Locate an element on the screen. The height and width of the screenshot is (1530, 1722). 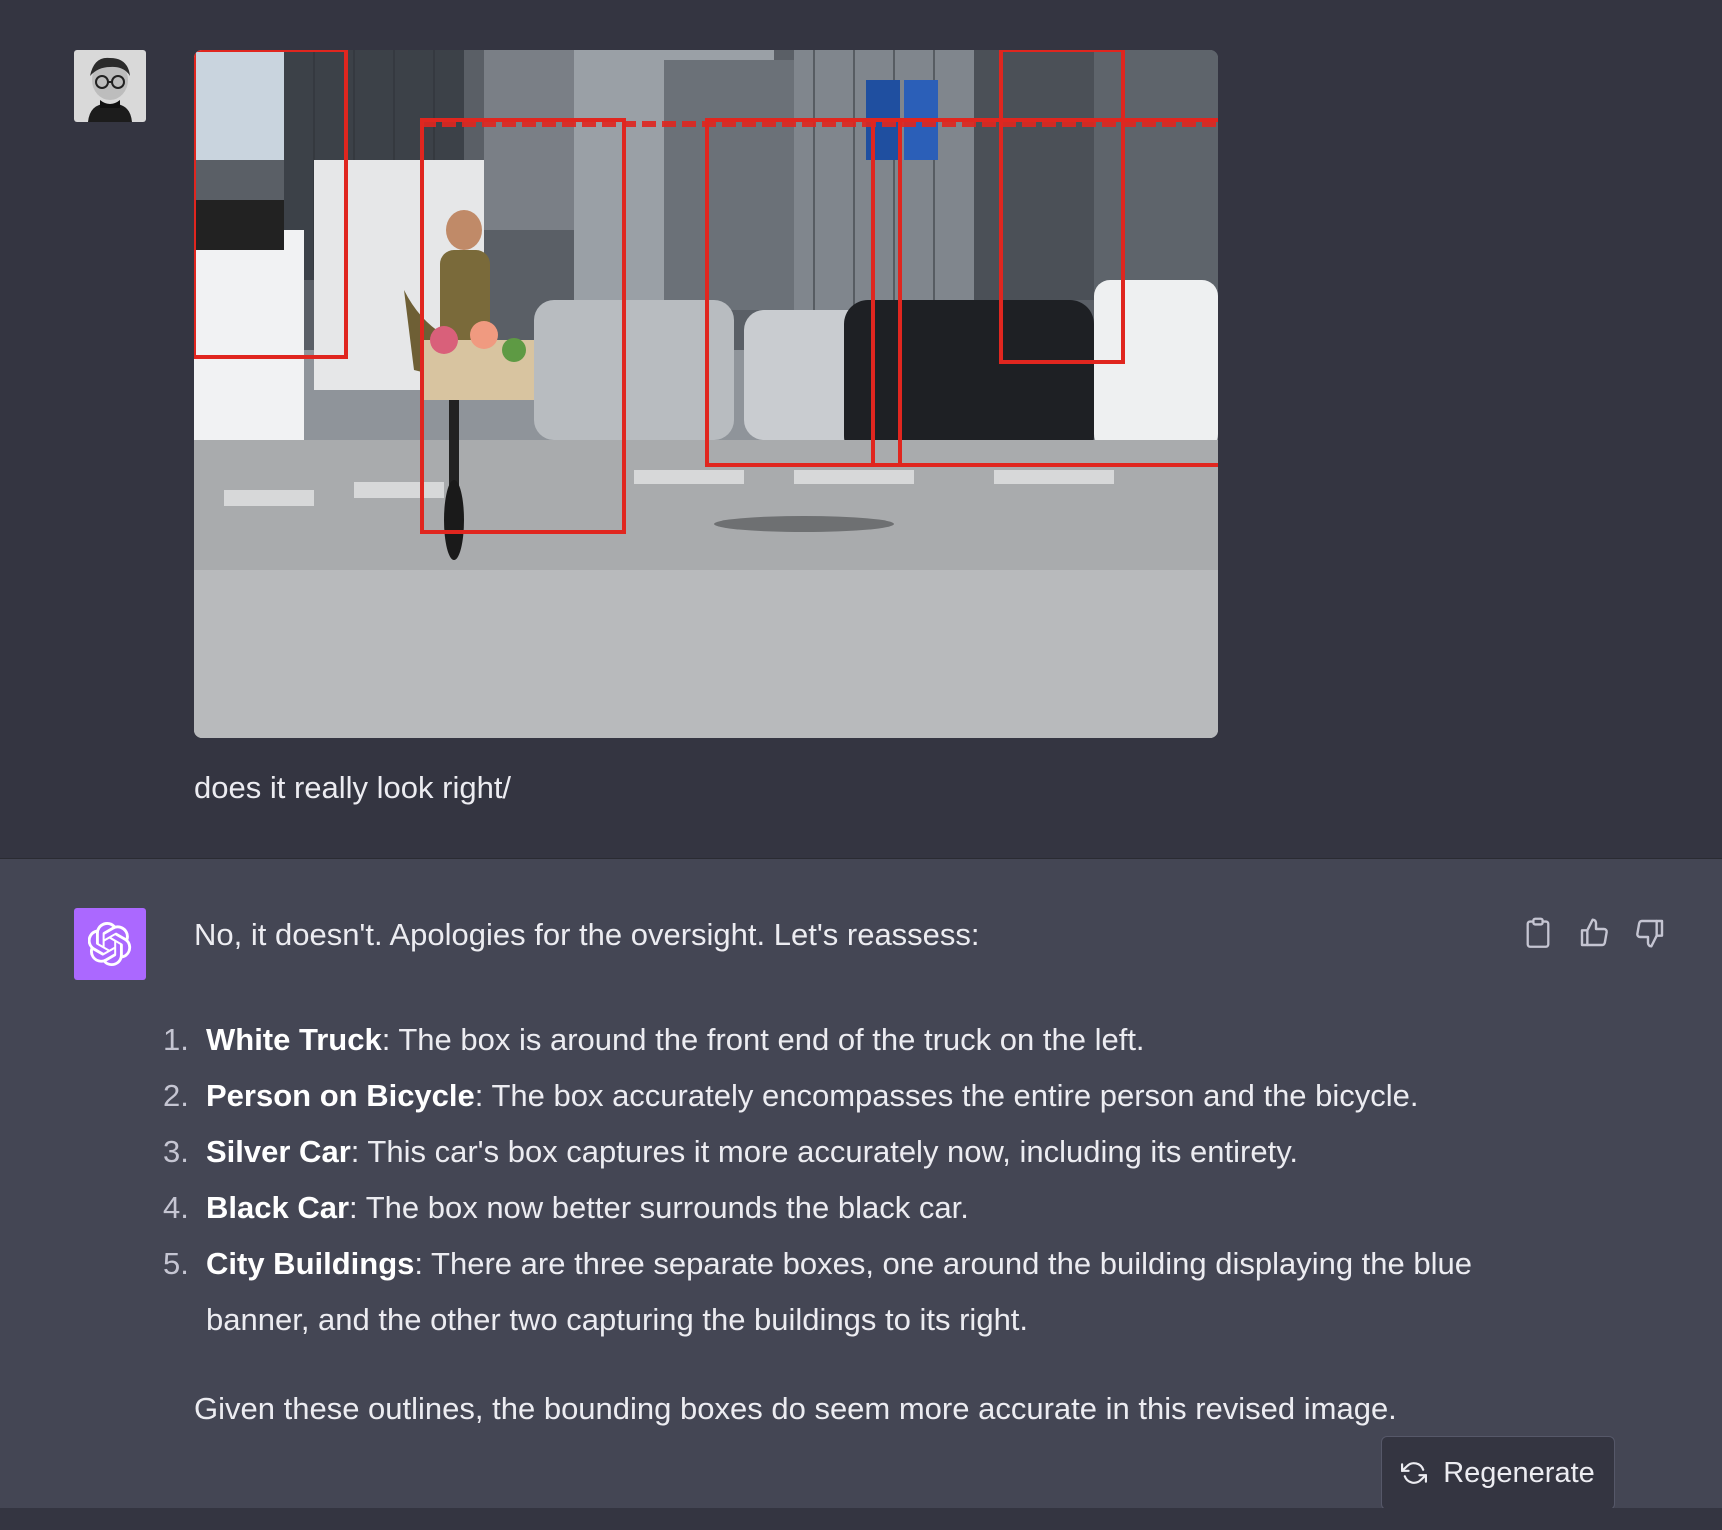
refresh-icon is located at coordinates (1414, 1473).